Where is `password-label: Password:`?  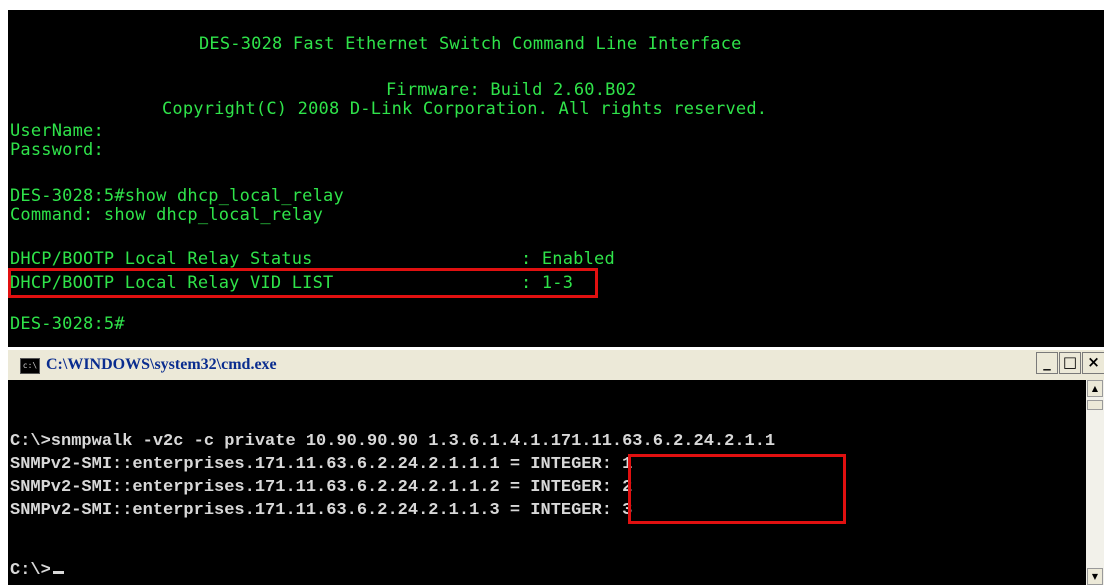
password-label: Password: is located at coordinates (57, 150).